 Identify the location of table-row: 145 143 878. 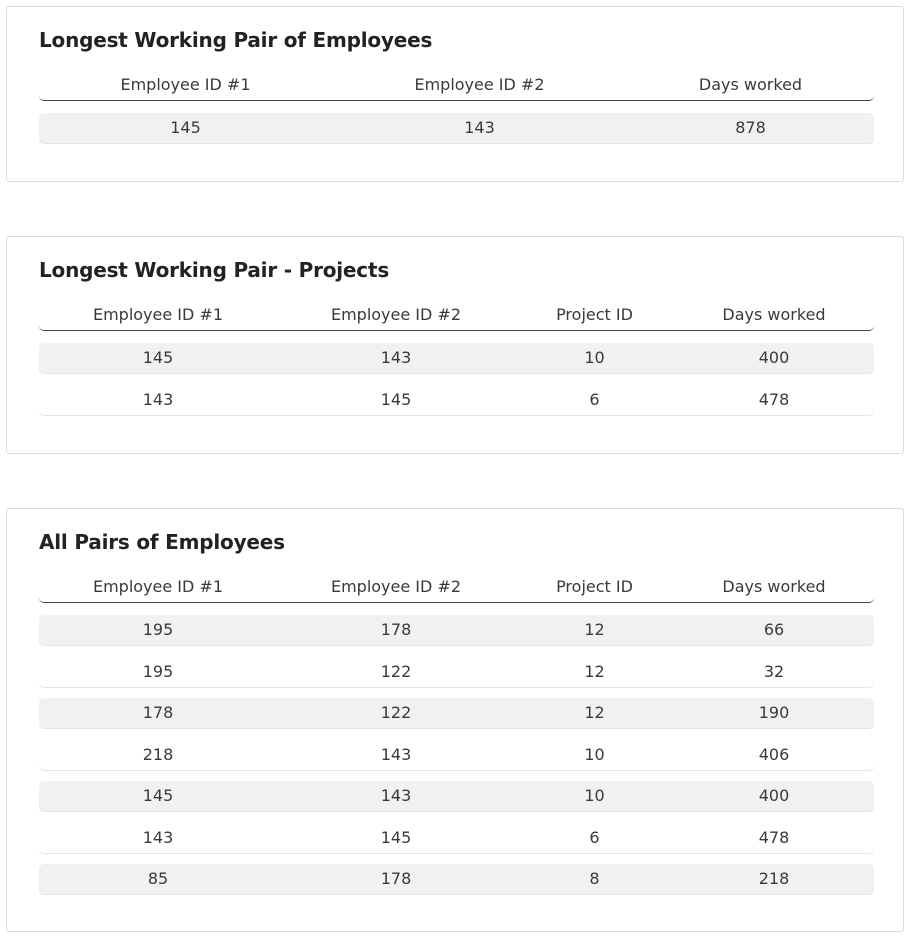
(456, 128).